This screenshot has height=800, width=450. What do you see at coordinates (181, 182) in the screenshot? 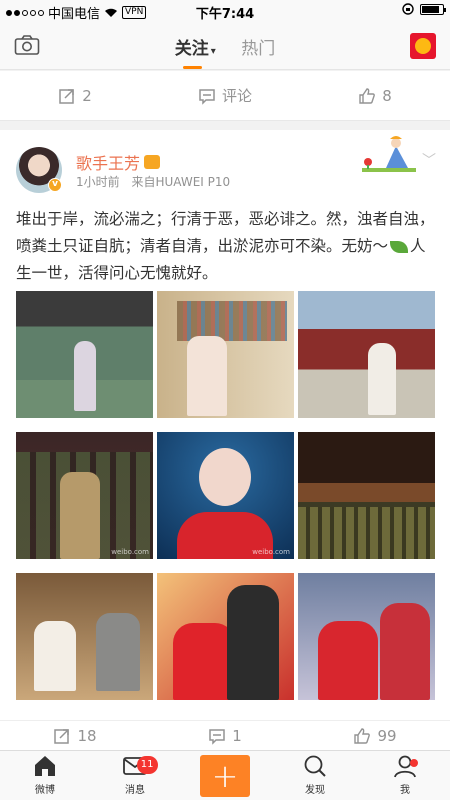
I see `post-source: 来自HUAWEI P10` at bounding box center [181, 182].